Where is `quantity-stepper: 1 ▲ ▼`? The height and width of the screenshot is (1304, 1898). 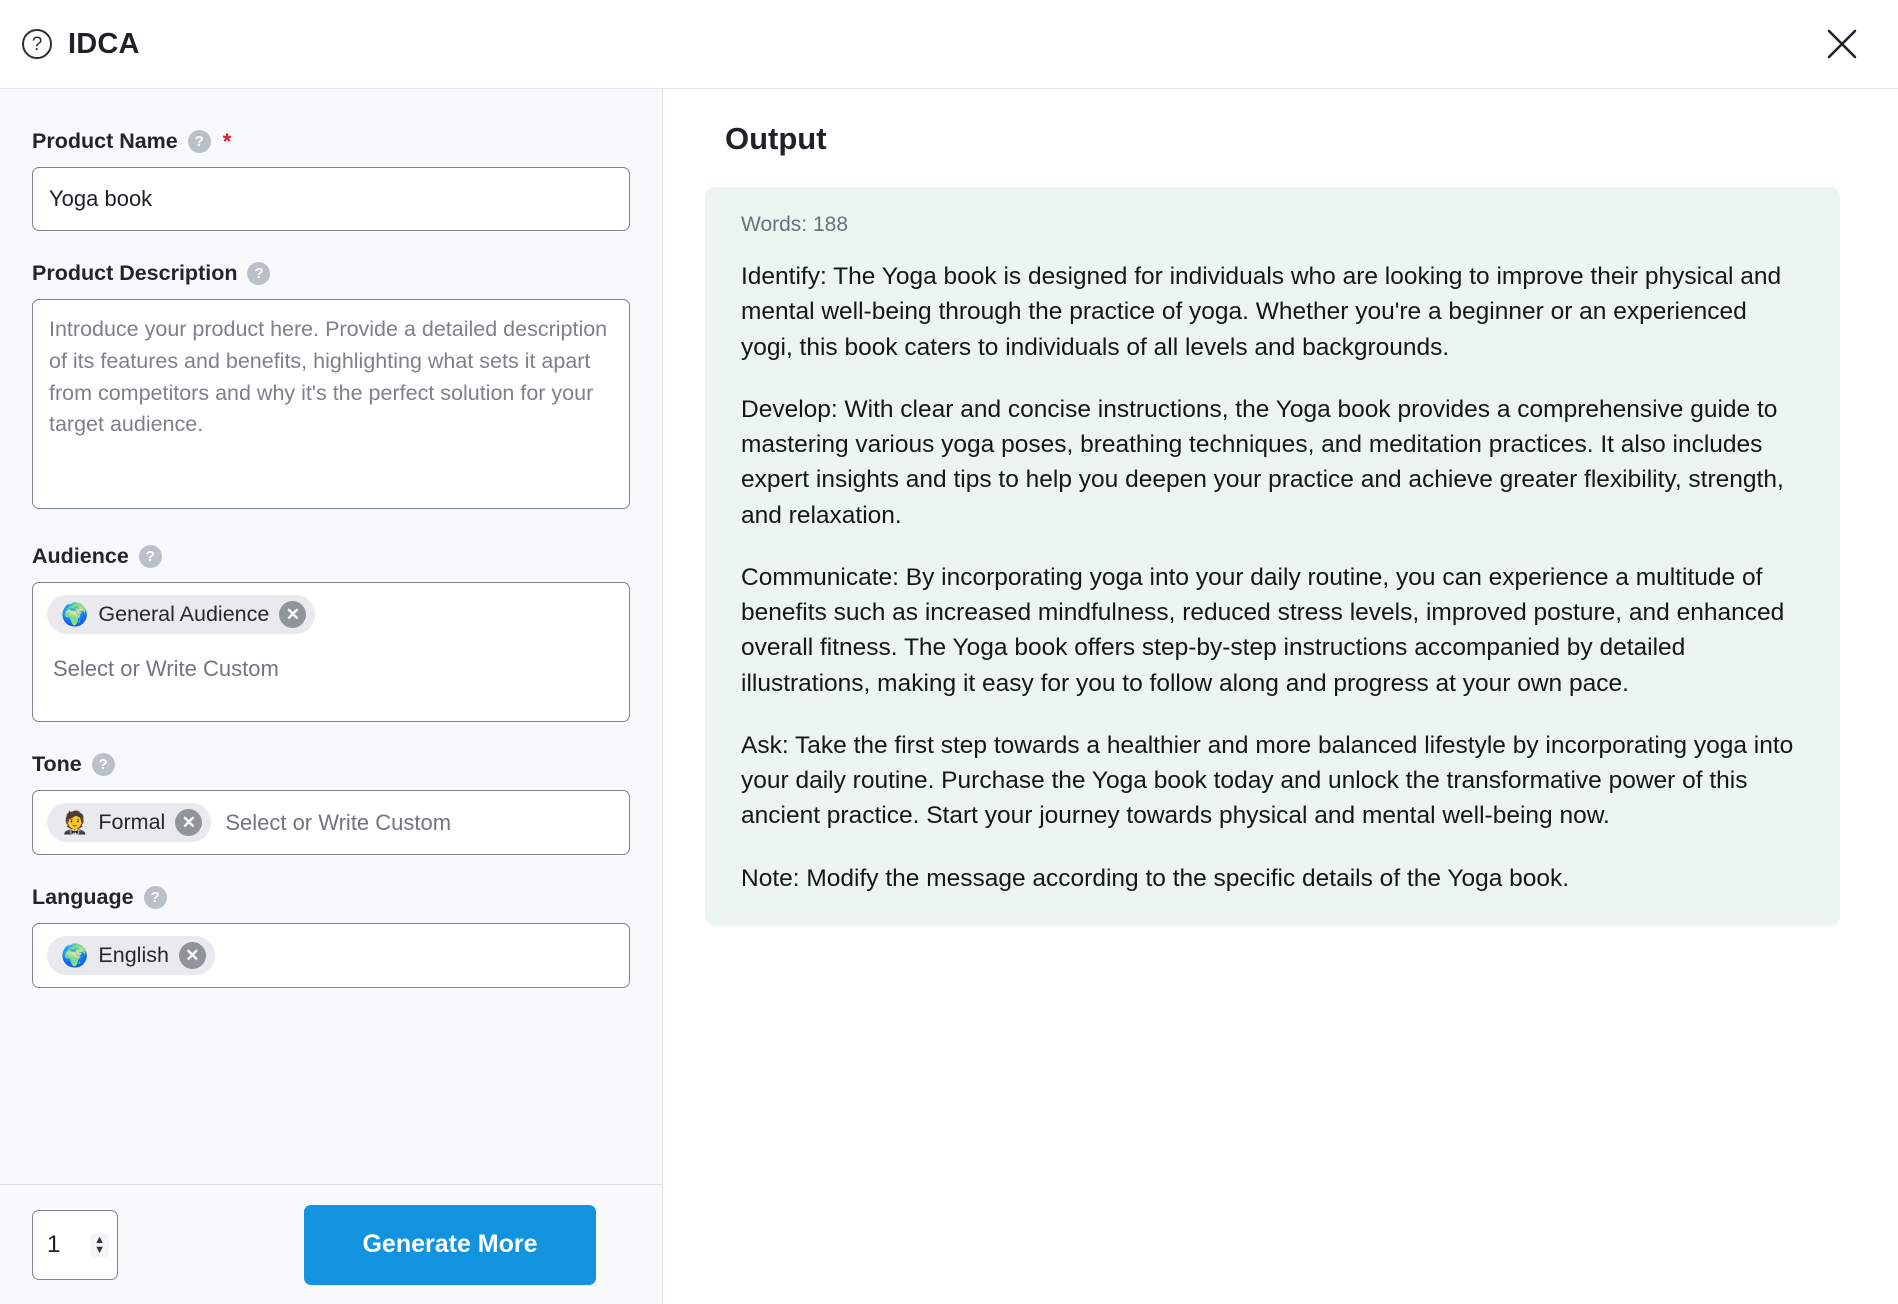 quantity-stepper: 1 ▲ ▼ is located at coordinates (75, 1244).